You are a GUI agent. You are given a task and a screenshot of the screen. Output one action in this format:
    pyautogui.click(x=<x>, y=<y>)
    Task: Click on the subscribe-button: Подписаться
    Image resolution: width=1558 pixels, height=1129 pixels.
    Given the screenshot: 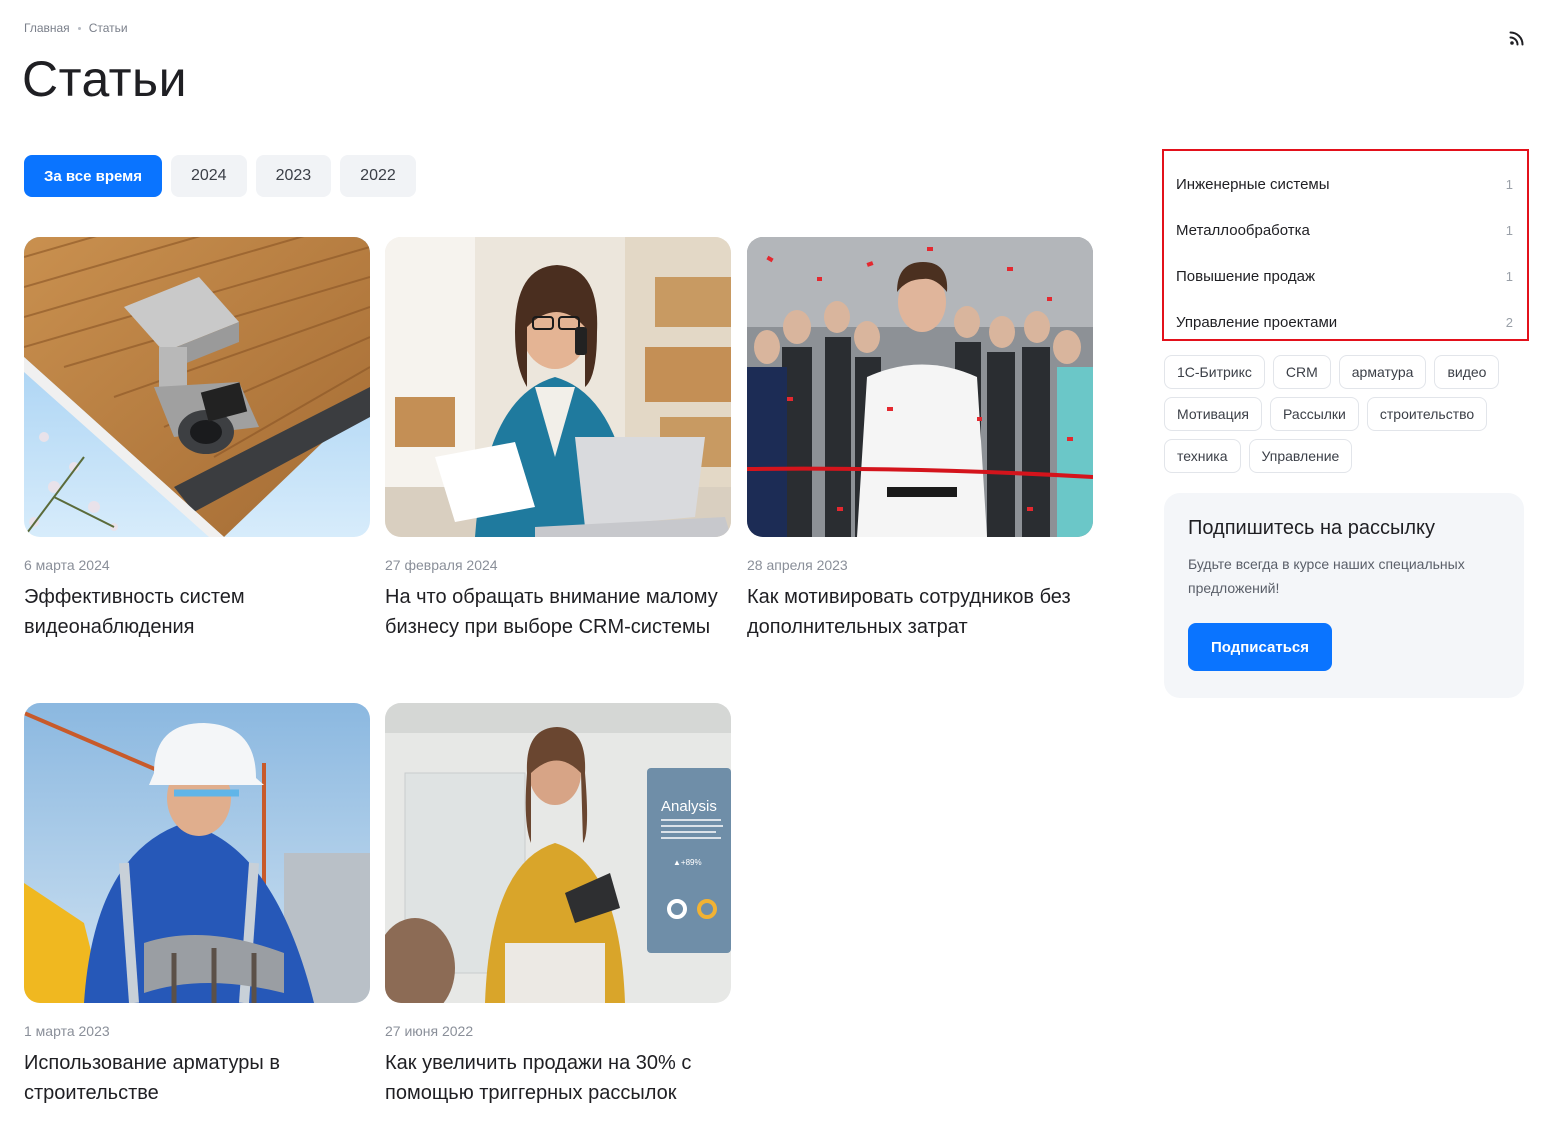 What is the action you would take?
    pyautogui.click(x=1260, y=647)
    